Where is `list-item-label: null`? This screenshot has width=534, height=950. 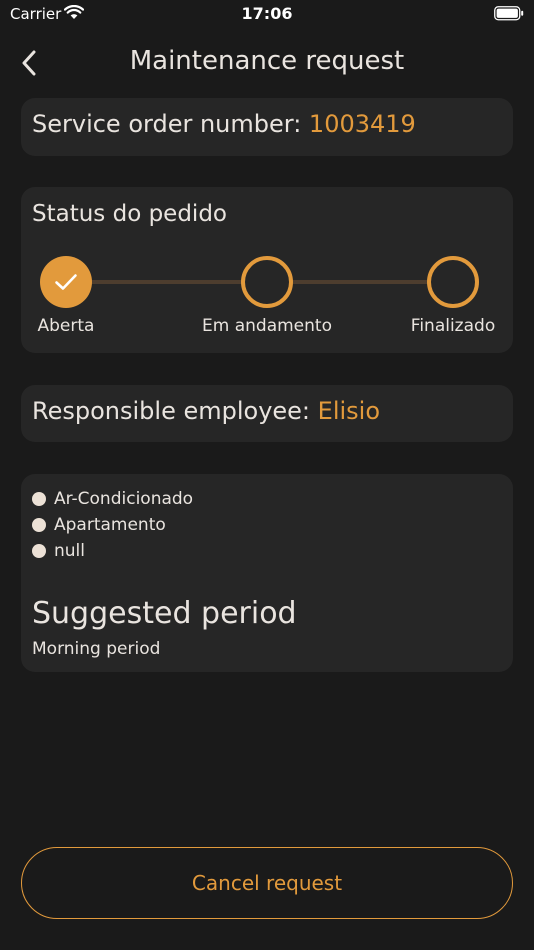 list-item-label: null is located at coordinates (69, 551).